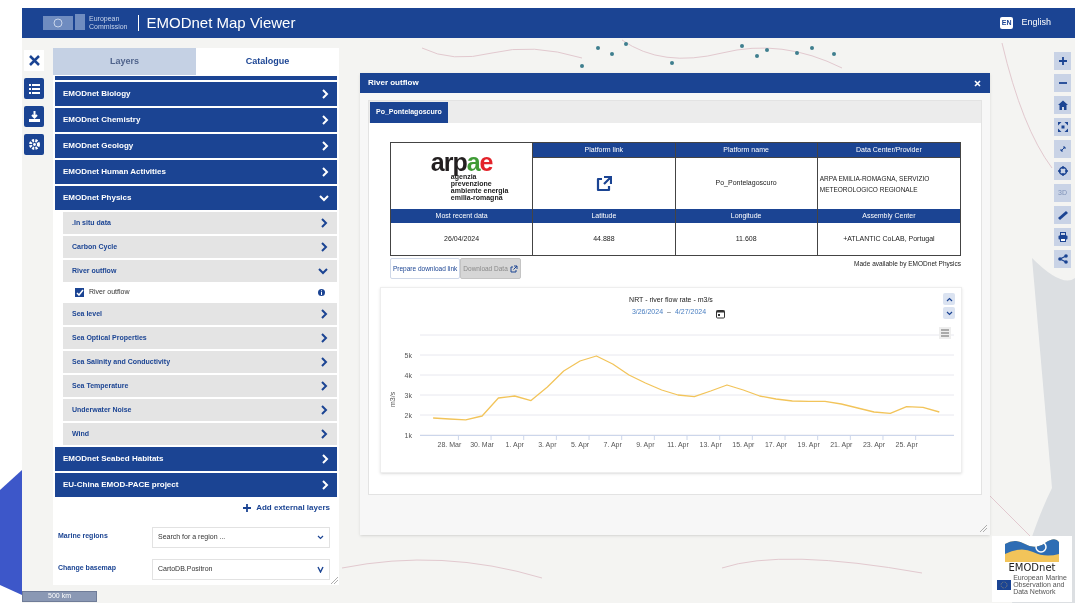 The width and height of the screenshot is (1079, 603). What do you see at coordinates (196, 120) in the screenshot?
I see `catalogue-item: EMODnet Chemistry` at bounding box center [196, 120].